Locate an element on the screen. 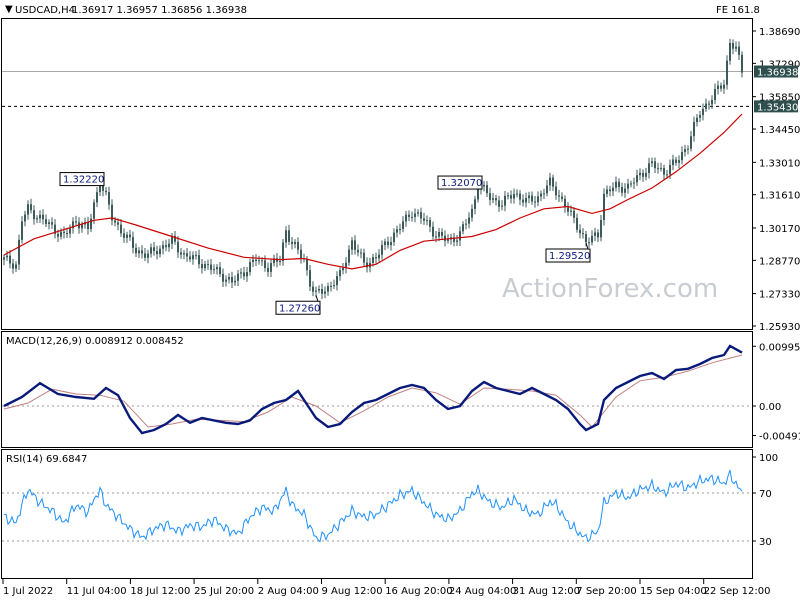 The width and height of the screenshot is (800, 600). fe-label: FE 161.8 is located at coordinates (738, 10).